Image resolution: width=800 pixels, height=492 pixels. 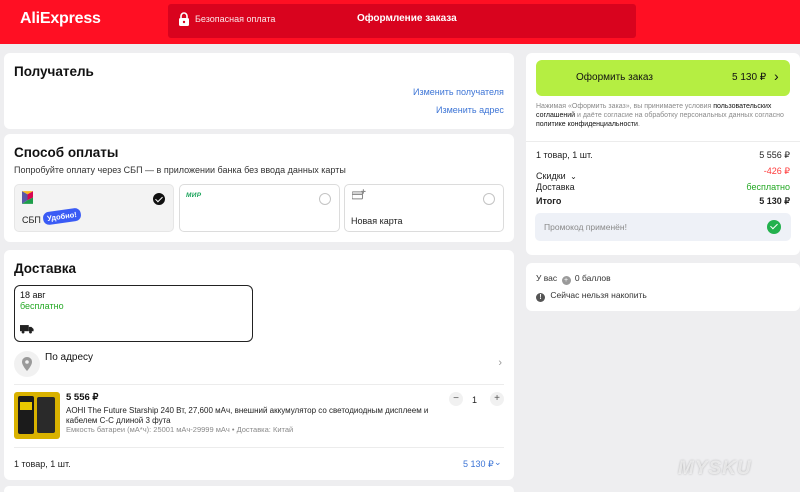 I want to click on discounts-toggle: Скидки ⌄, so click(x=556, y=173).